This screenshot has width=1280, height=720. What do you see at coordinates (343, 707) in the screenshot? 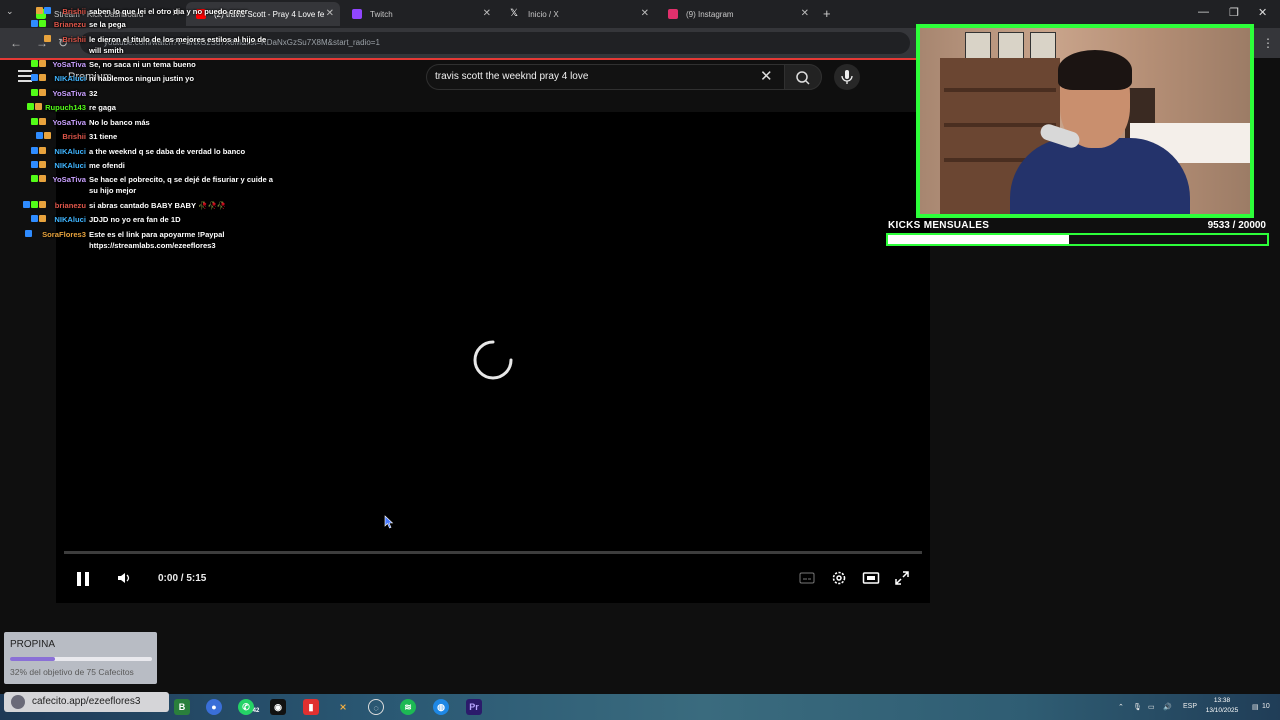
I see `taskbar-app-icon: ⨯` at bounding box center [343, 707].